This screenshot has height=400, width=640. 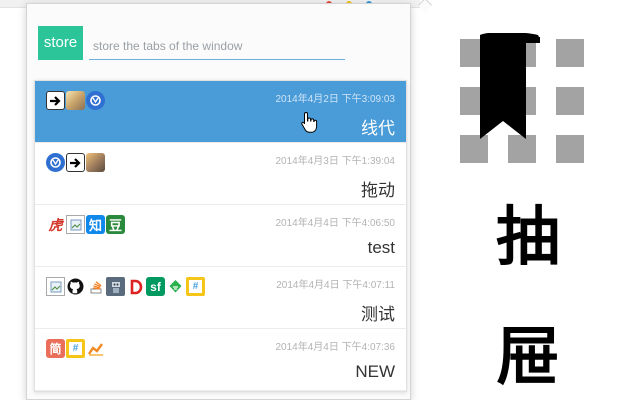 What do you see at coordinates (335, 285) in the screenshot?
I see `group-timestamp: 2014年4月4日 下午4:07:11` at bounding box center [335, 285].